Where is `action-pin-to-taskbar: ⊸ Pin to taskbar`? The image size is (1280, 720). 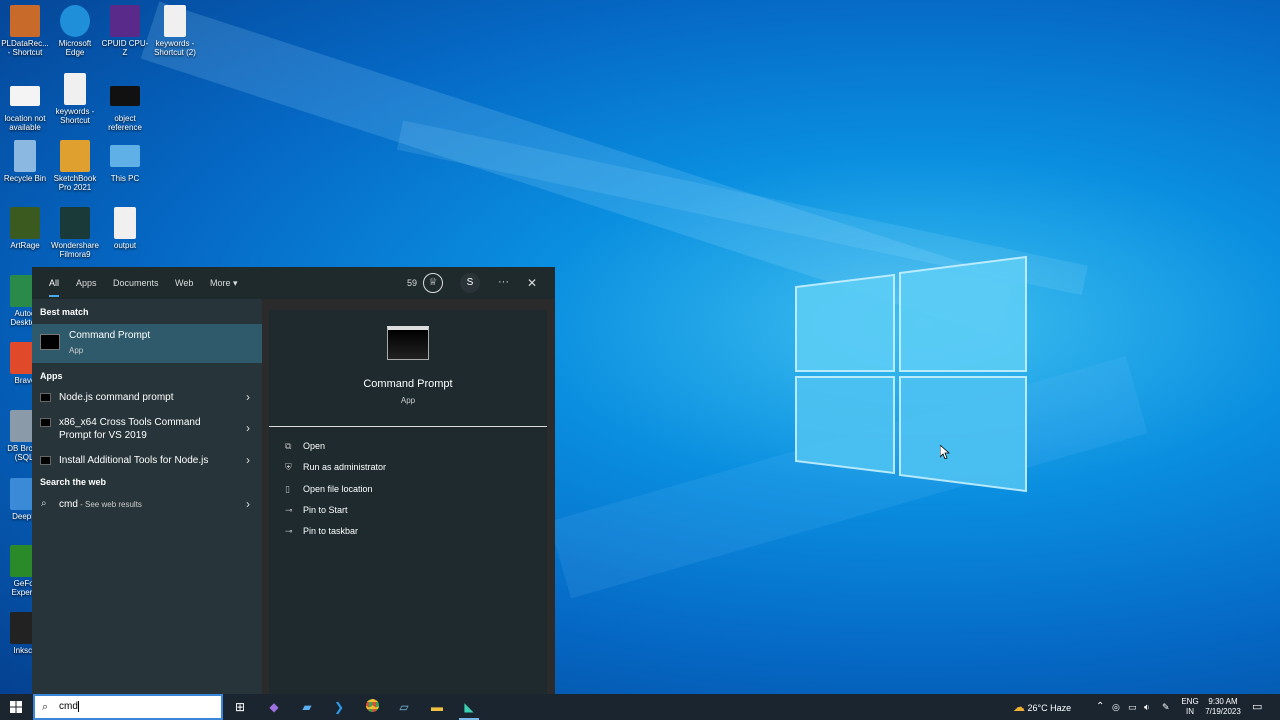 action-pin-to-taskbar: ⊸ Pin to taskbar is located at coordinates (321, 531).